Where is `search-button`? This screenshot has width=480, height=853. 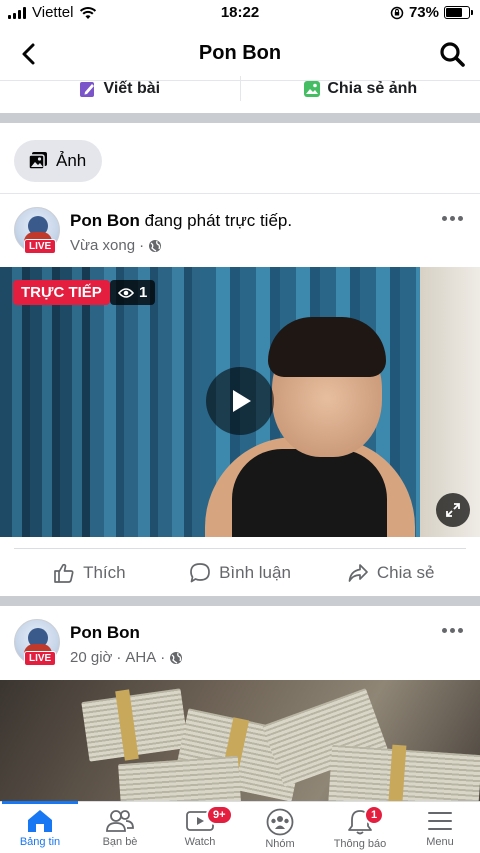 search-button is located at coordinates (452, 54).